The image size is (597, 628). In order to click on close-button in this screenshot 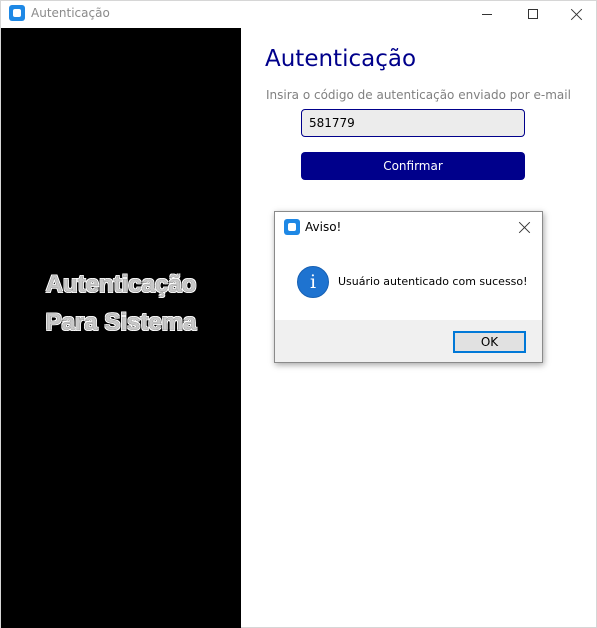, I will do `click(575, 14)`.